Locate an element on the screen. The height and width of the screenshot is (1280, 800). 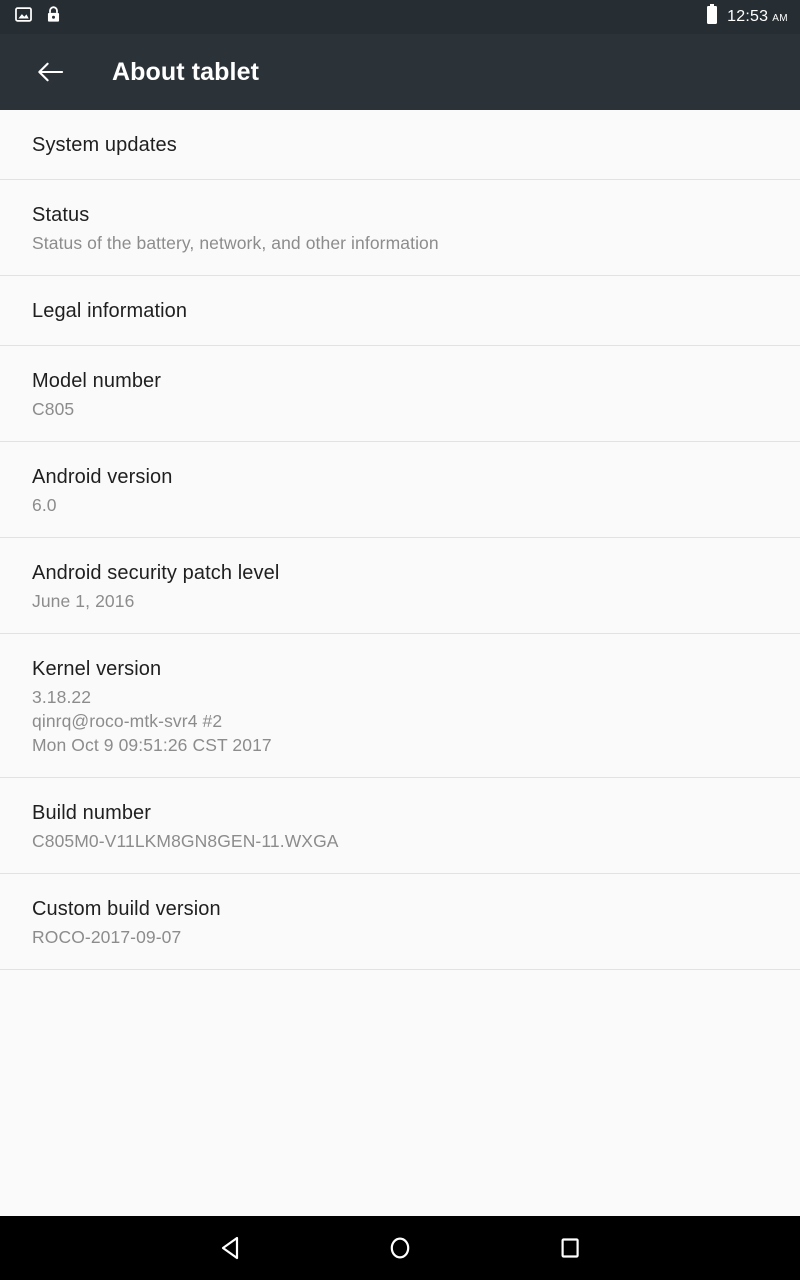
back-nav-button is located at coordinates (231, 1248).